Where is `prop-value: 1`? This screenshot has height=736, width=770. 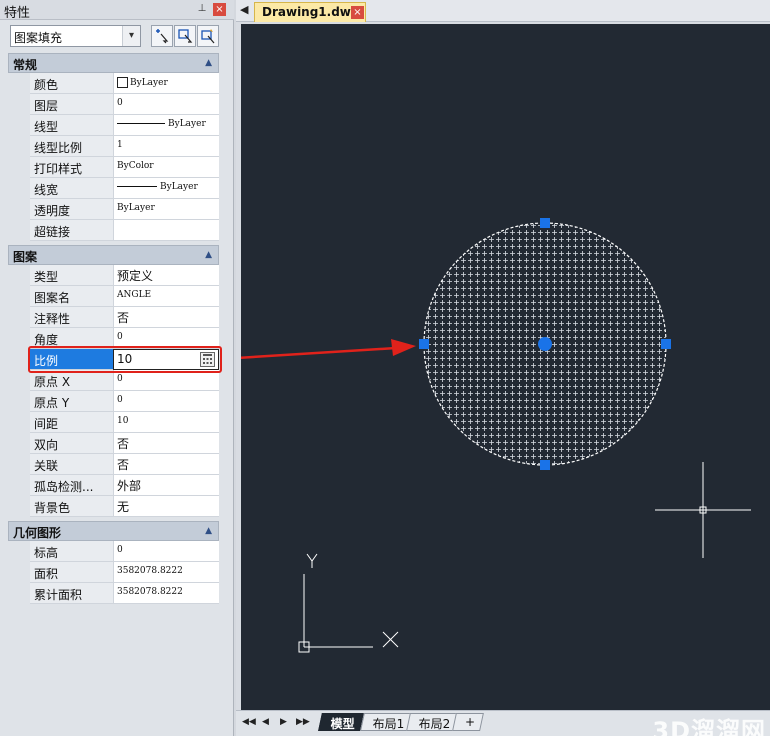
prop-value: 1 is located at coordinates (166, 146).